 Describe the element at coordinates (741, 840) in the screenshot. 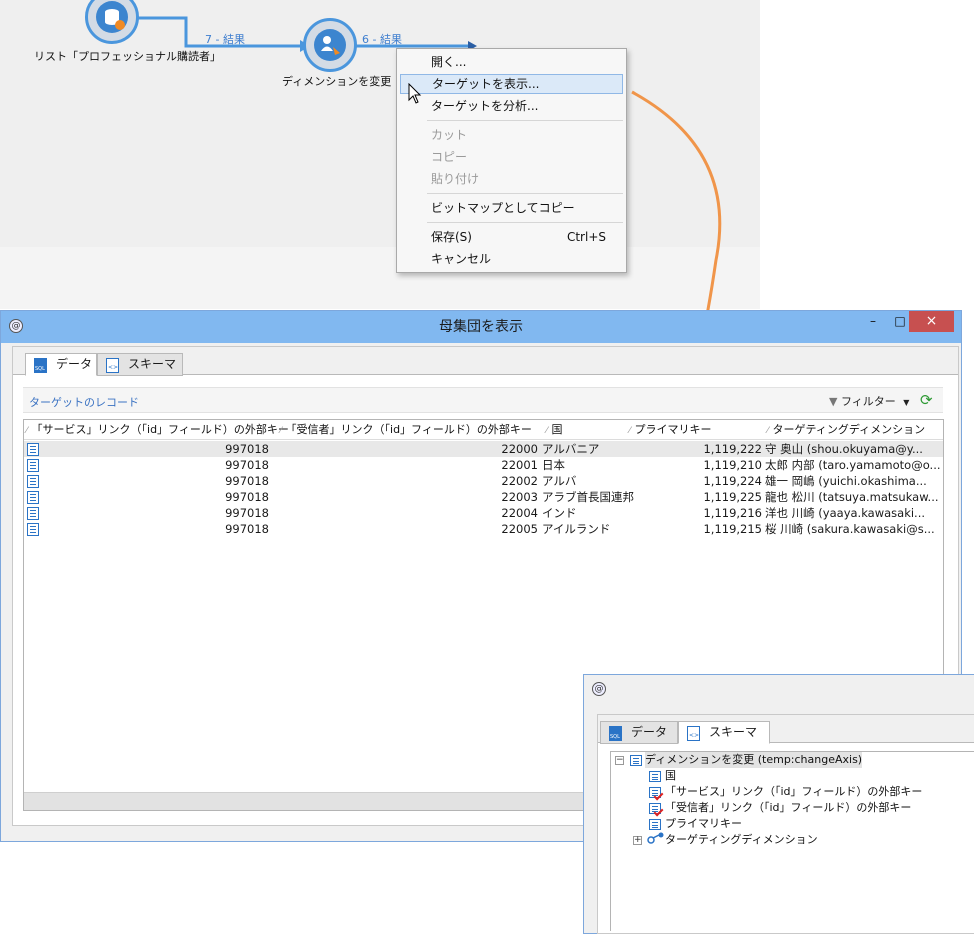

I see `tree-node-targeting-dimension: ターゲティングディメンション` at that location.